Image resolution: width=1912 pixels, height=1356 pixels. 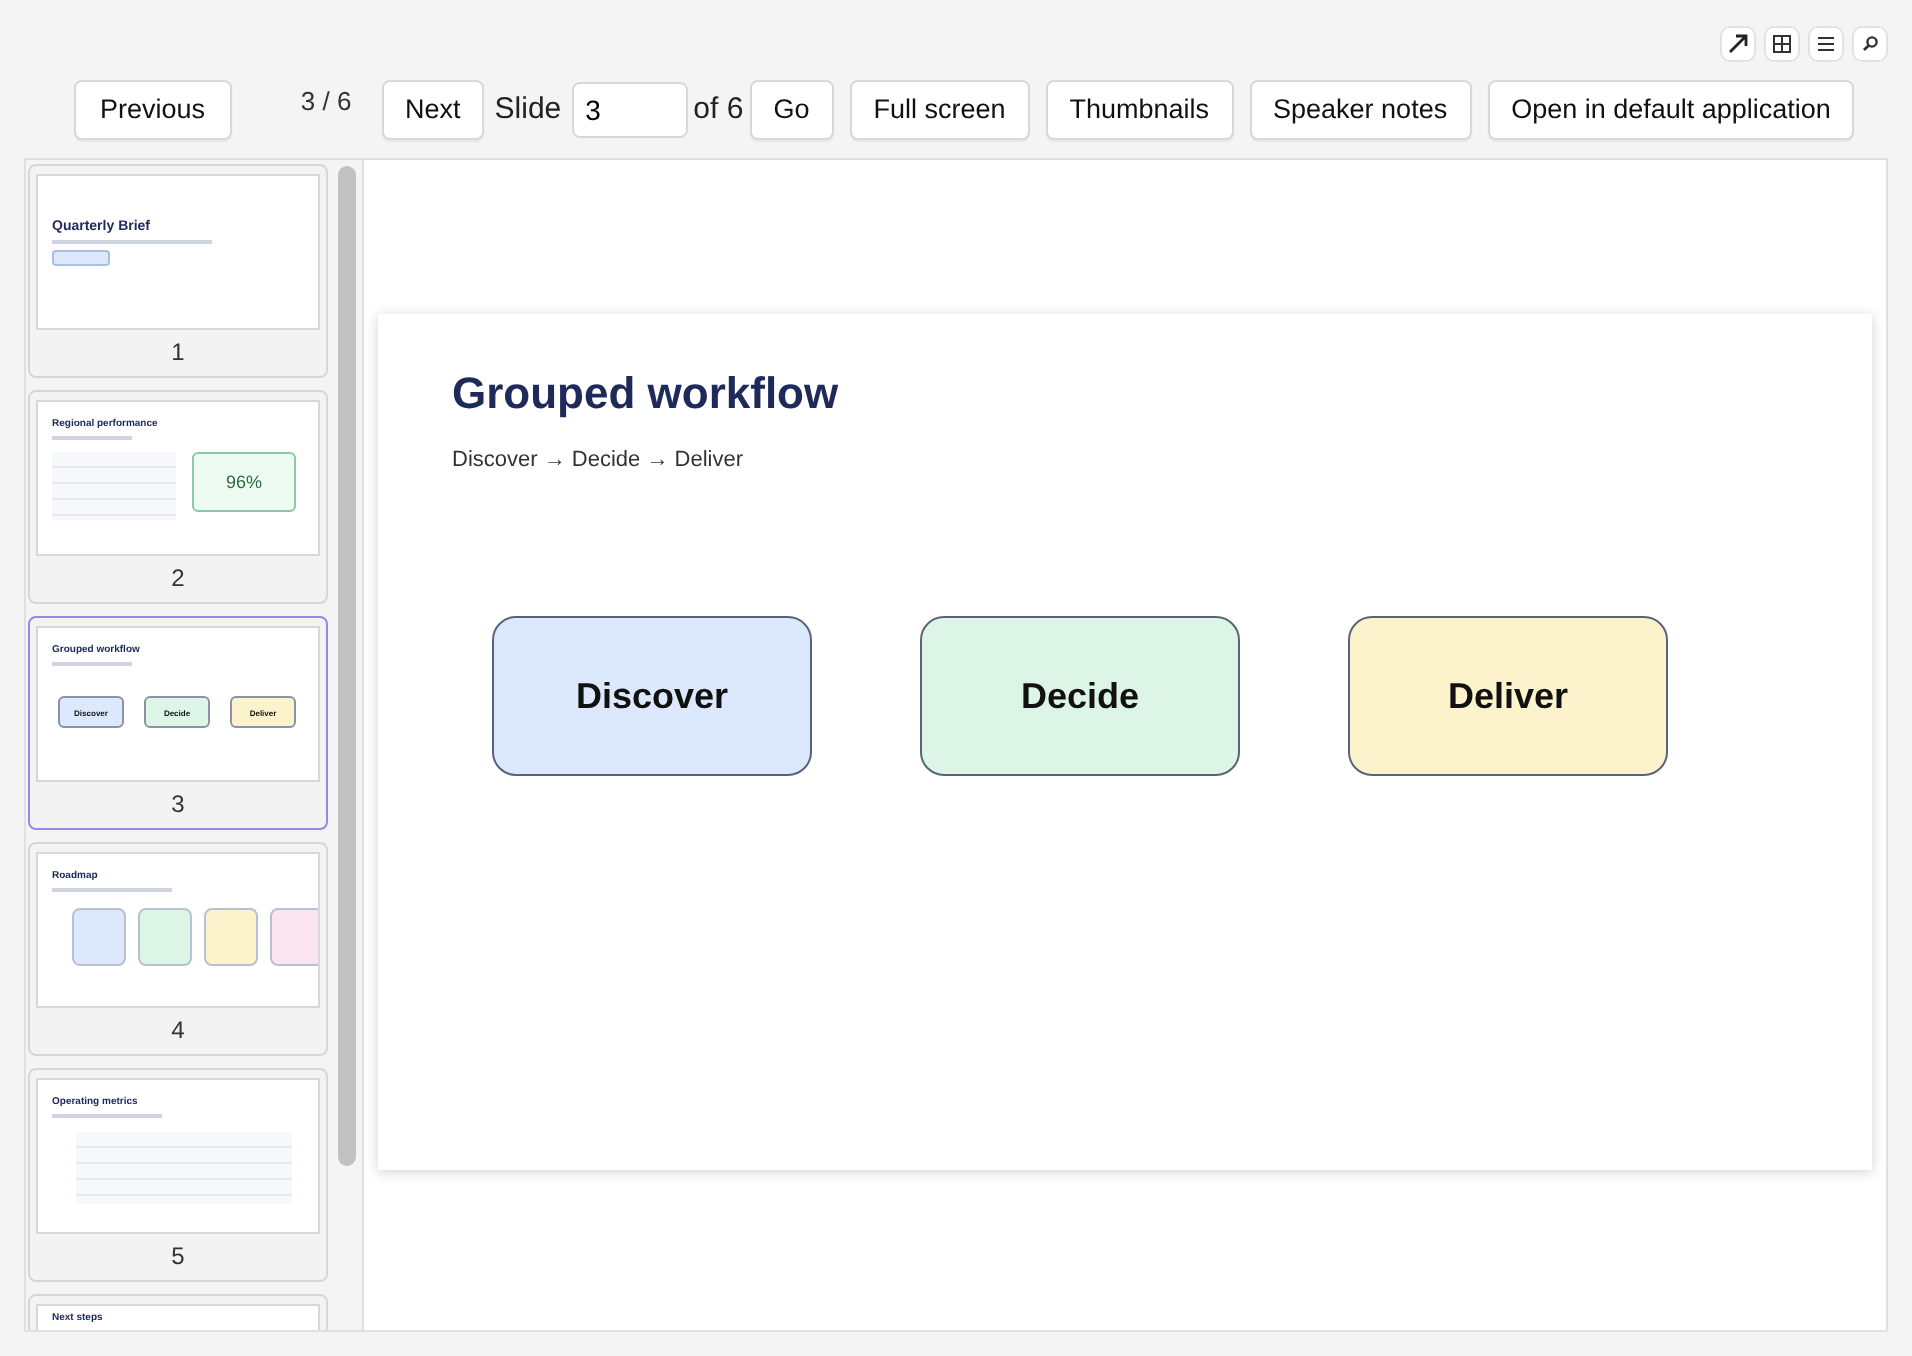 What do you see at coordinates (433, 109) in the screenshot?
I see `next-button: Next` at bounding box center [433, 109].